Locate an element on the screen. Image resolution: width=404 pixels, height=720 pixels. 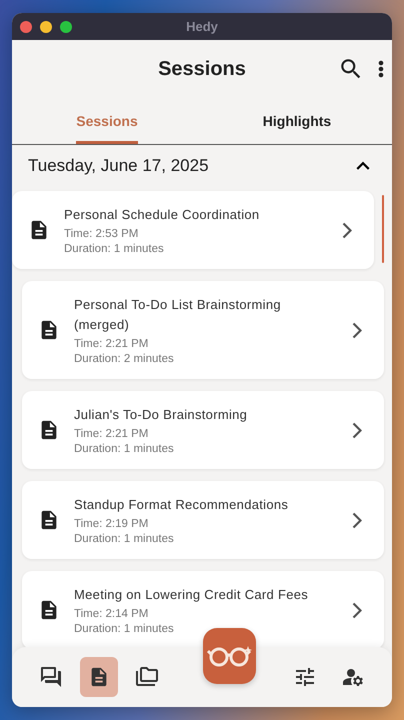
tab: Highlights is located at coordinates (297, 121).